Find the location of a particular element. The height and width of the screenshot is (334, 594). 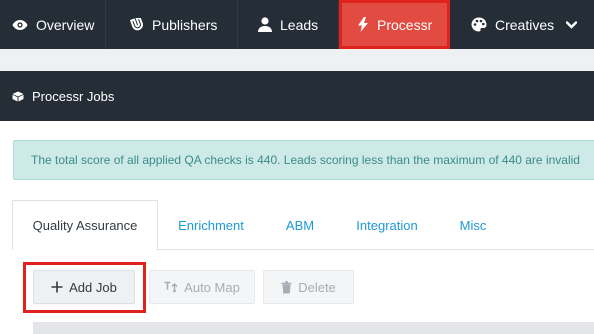

chevron-down-icon is located at coordinates (572, 24).